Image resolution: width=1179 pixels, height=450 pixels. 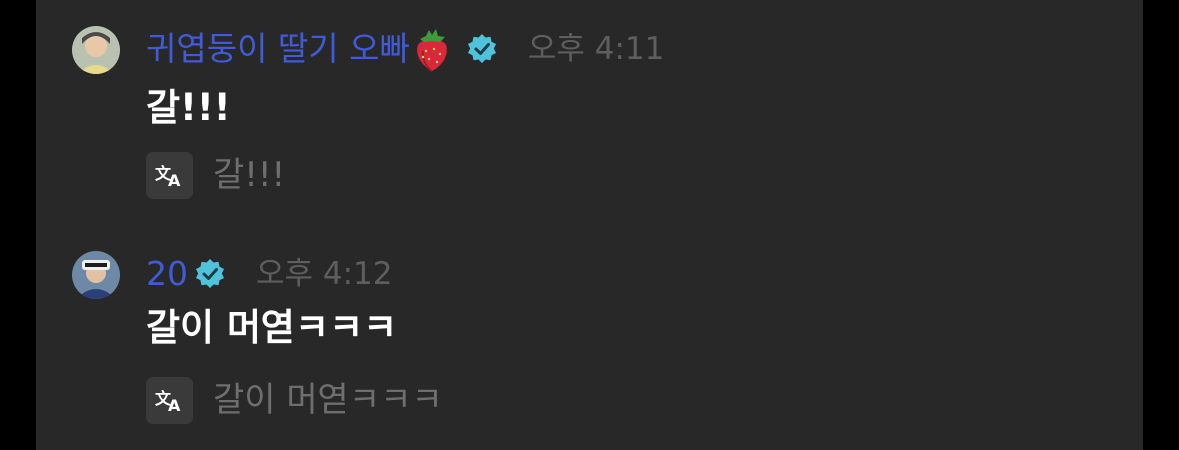 What do you see at coordinates (328, 400) in the screenshot?
I see `translation-text: 갈이 머엳ㅋㅋㅋ` at bounding box center [328, 400].